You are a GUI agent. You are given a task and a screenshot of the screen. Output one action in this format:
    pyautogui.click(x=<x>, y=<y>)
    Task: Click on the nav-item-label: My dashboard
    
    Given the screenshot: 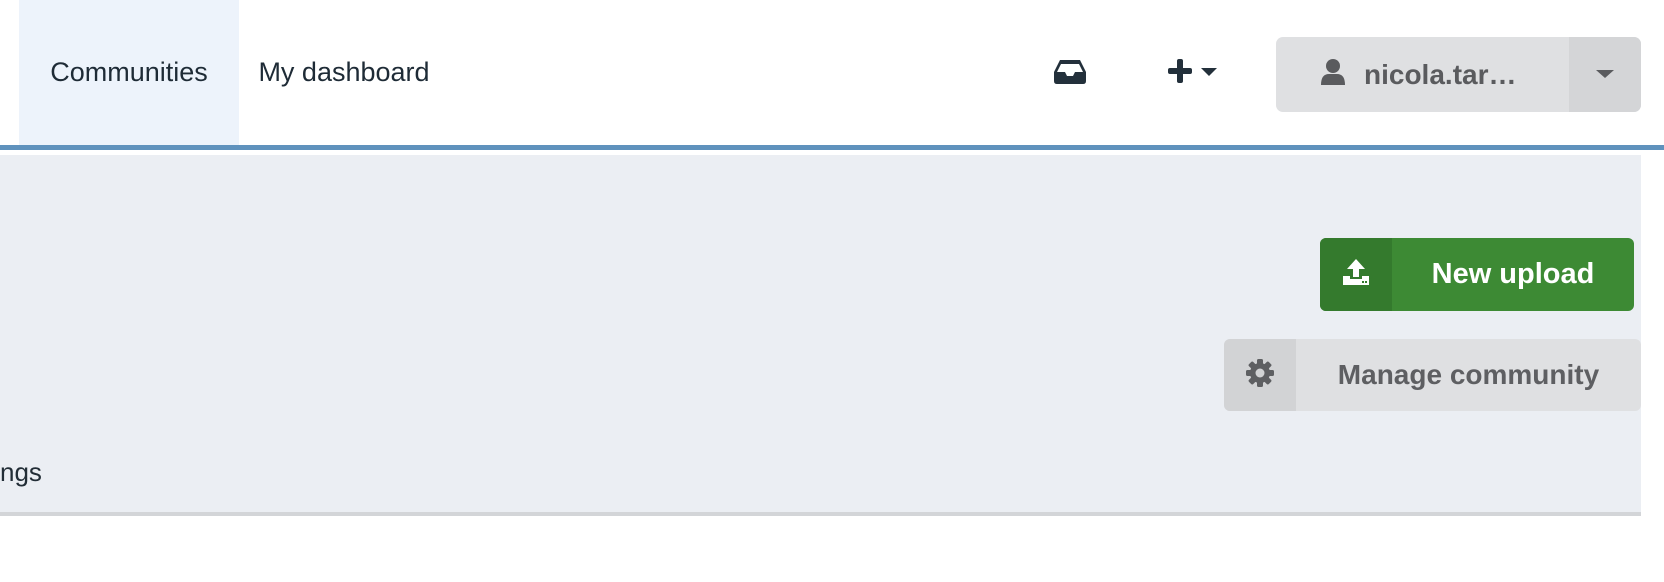 What is the action you would take?
    pyautogui.click(x=344, y=72)
    